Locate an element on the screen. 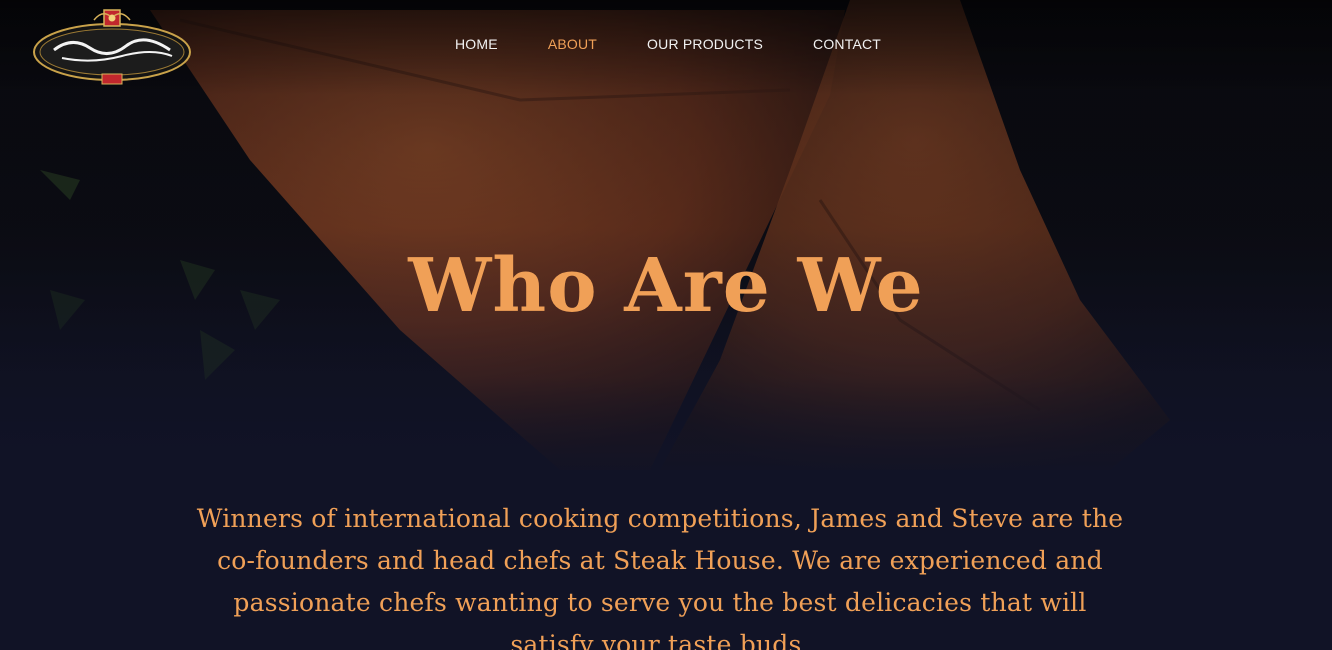 This screenshot has height=650, width=1332. page-title: Who Are We is located at coordinates (666, 286).